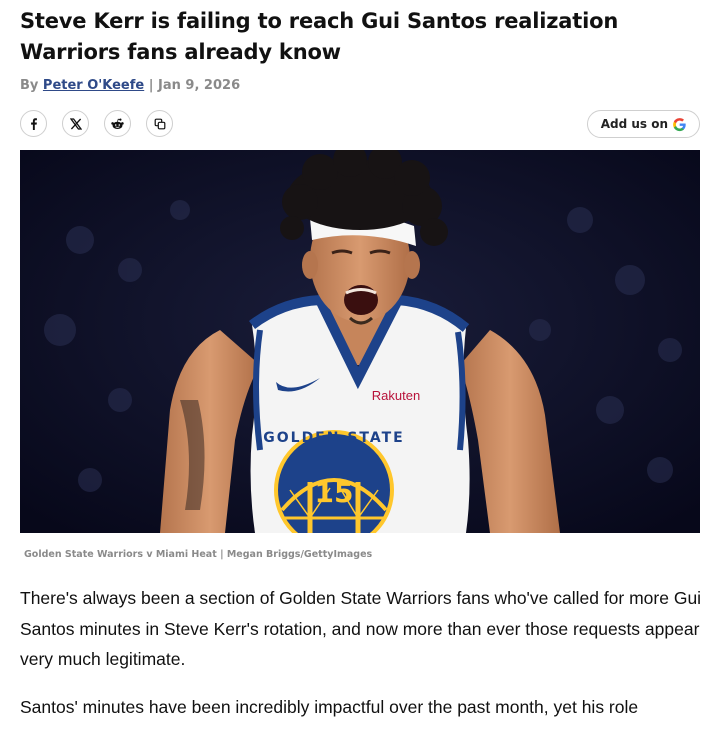 The image size is (720, 739). What do you see at coordinates (634, 124) in the screenshot?
I see `add-us-label: Add us on` at bounding box center [634, 124].